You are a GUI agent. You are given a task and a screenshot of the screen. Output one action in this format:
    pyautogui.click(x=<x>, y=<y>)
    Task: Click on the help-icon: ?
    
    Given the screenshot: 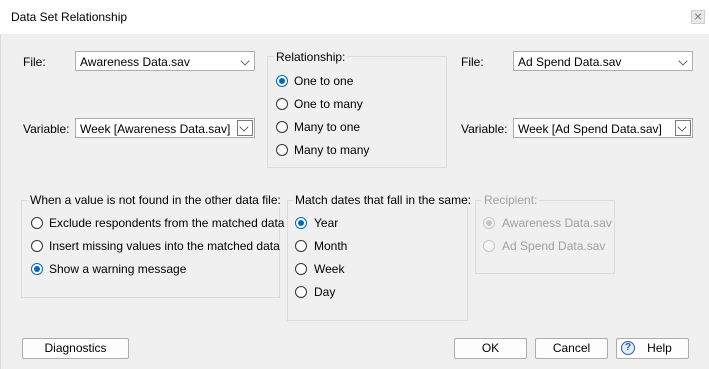 What is the action you would take?
    pyautogui.click(x=628, y=348)
    